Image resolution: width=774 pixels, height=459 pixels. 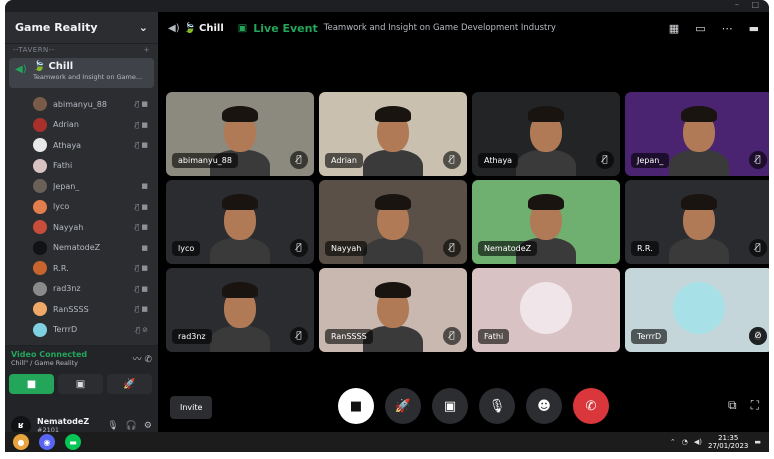 What do you see at coordinates (81, 330) in the screenshot?
I see `voice-member: TerrrD 🎙̸ ⊘` at bounding box center [81, 330].